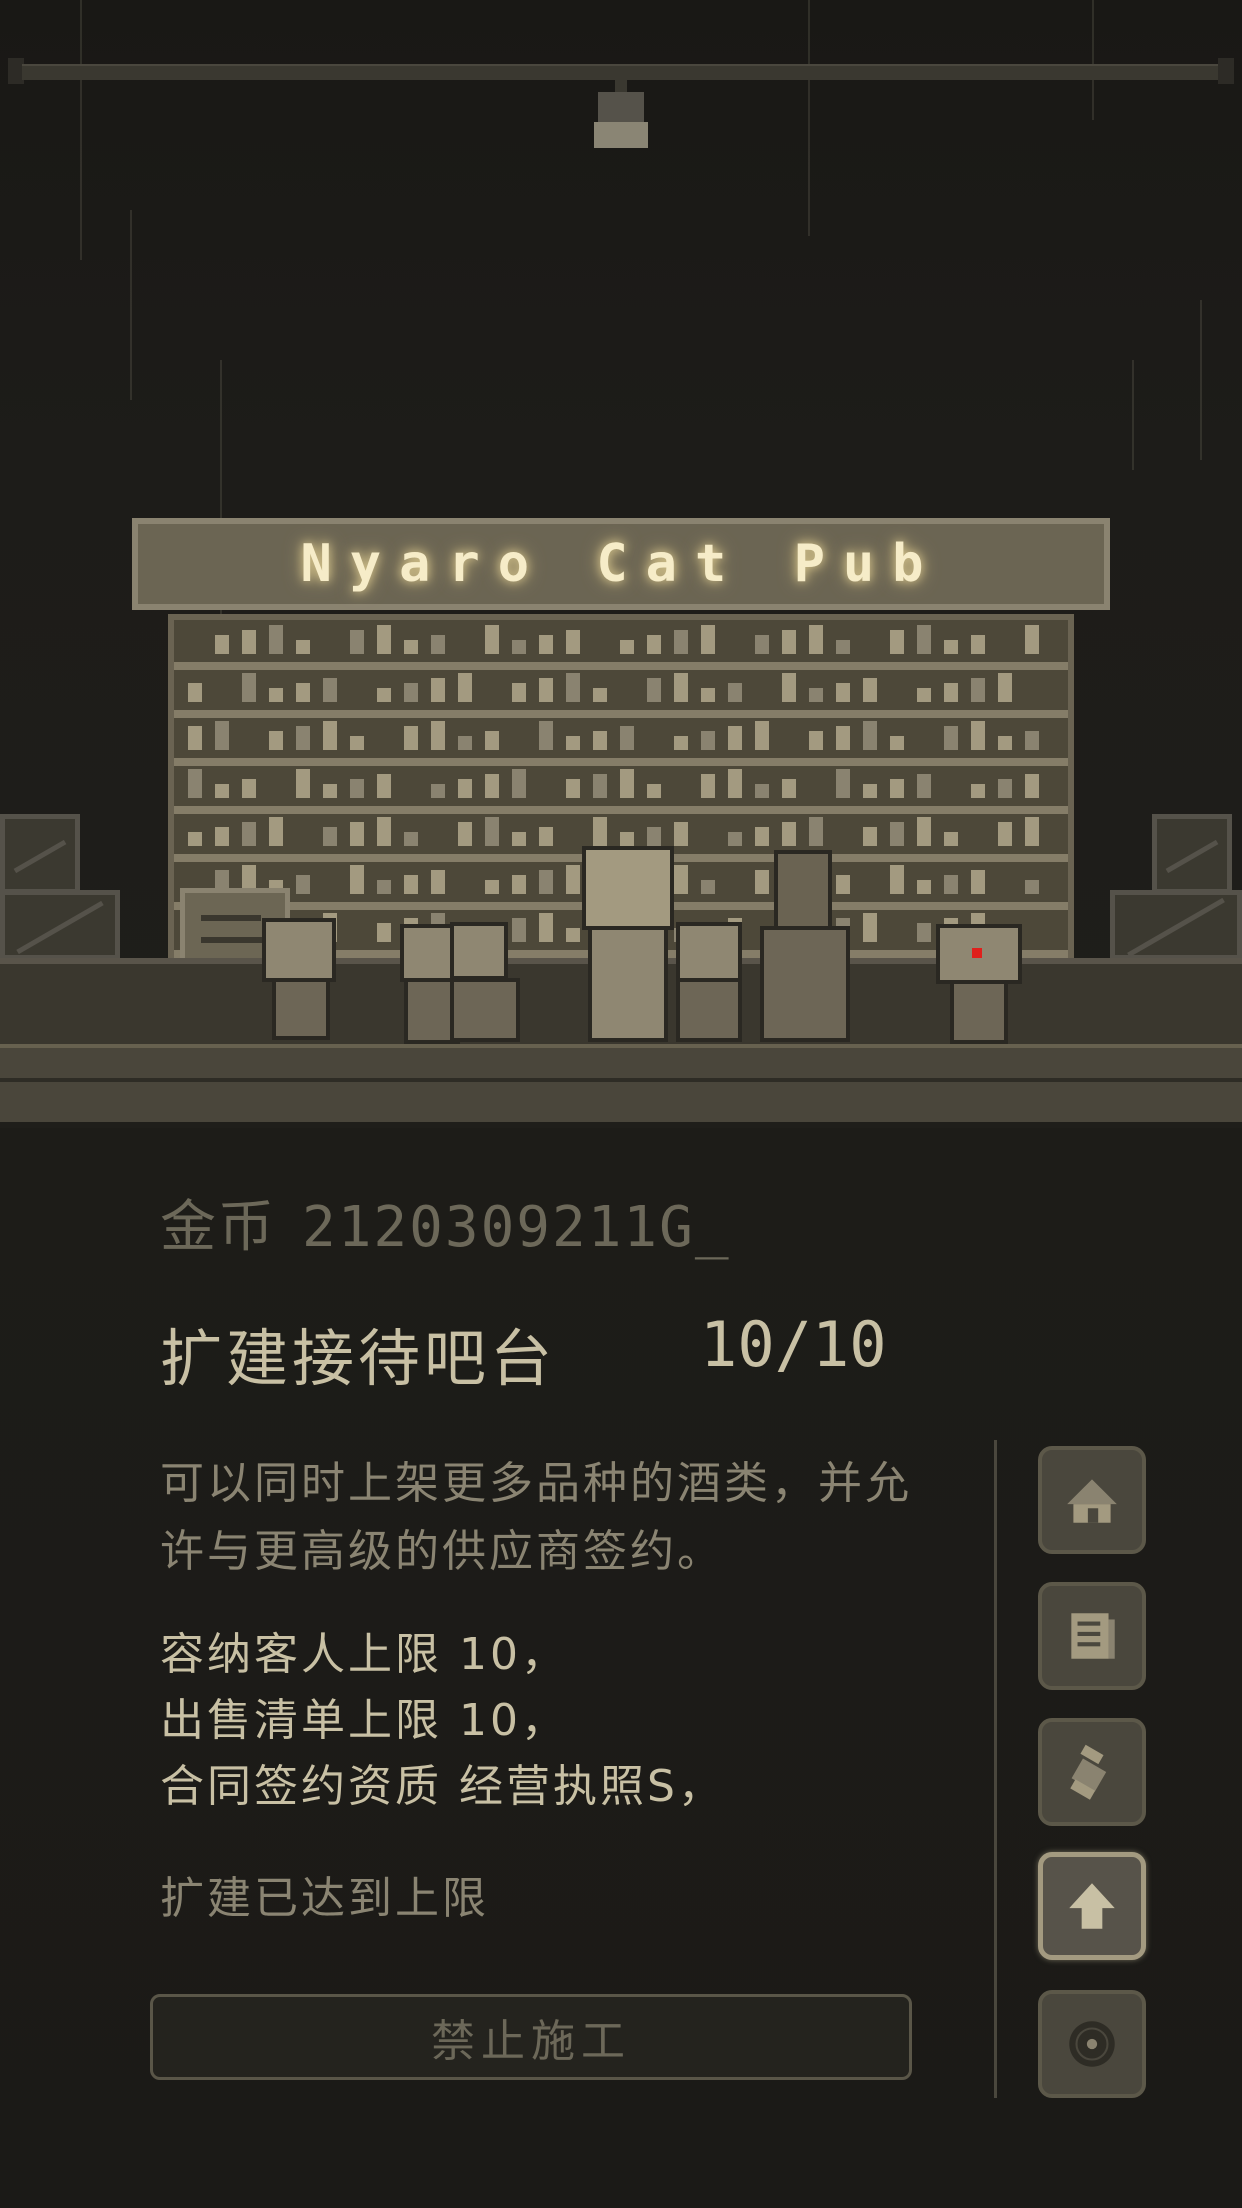  I want to click on pub-sign: Nyaro Cat Pub, so click(621, 564).